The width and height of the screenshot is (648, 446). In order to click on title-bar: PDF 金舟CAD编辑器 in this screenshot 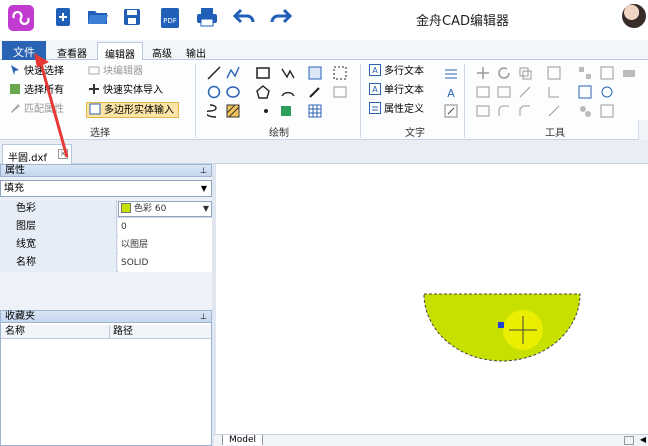, I will do `click(324, 20)`.